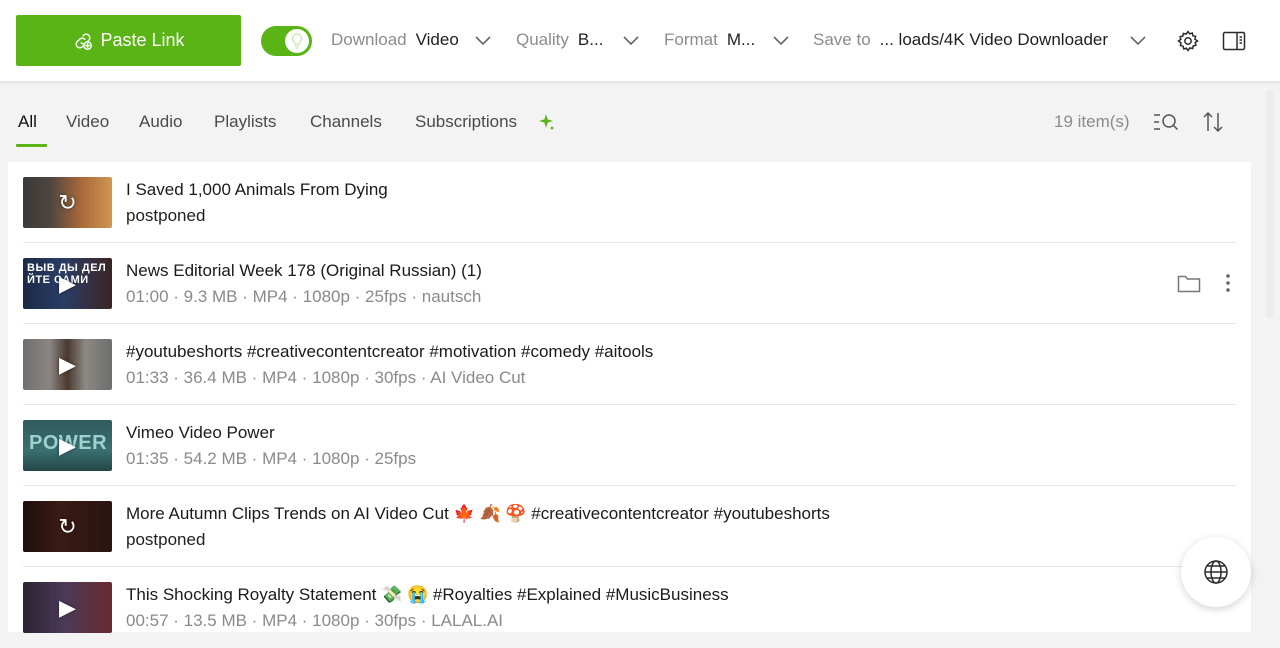 This screenshot has height=648, width=1280. Describe the element at coordinates (27, 122) in the screenshot. I see `tab-all: All` at that location.